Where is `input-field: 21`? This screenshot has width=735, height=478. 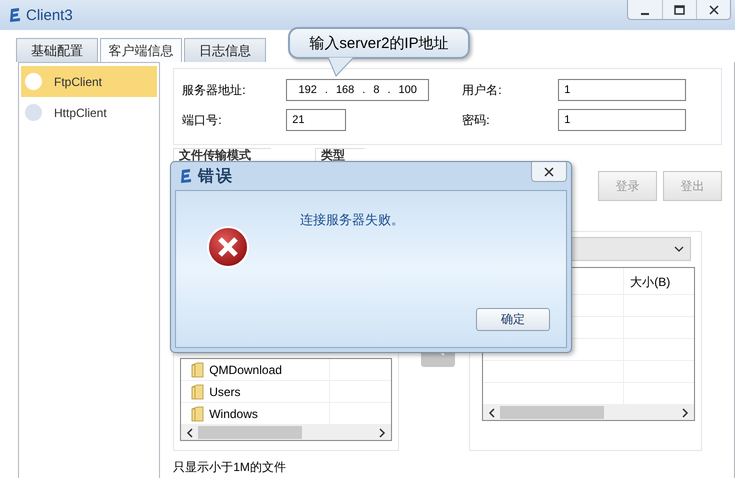
input-field: 21 is located at coordinates (316, 120).